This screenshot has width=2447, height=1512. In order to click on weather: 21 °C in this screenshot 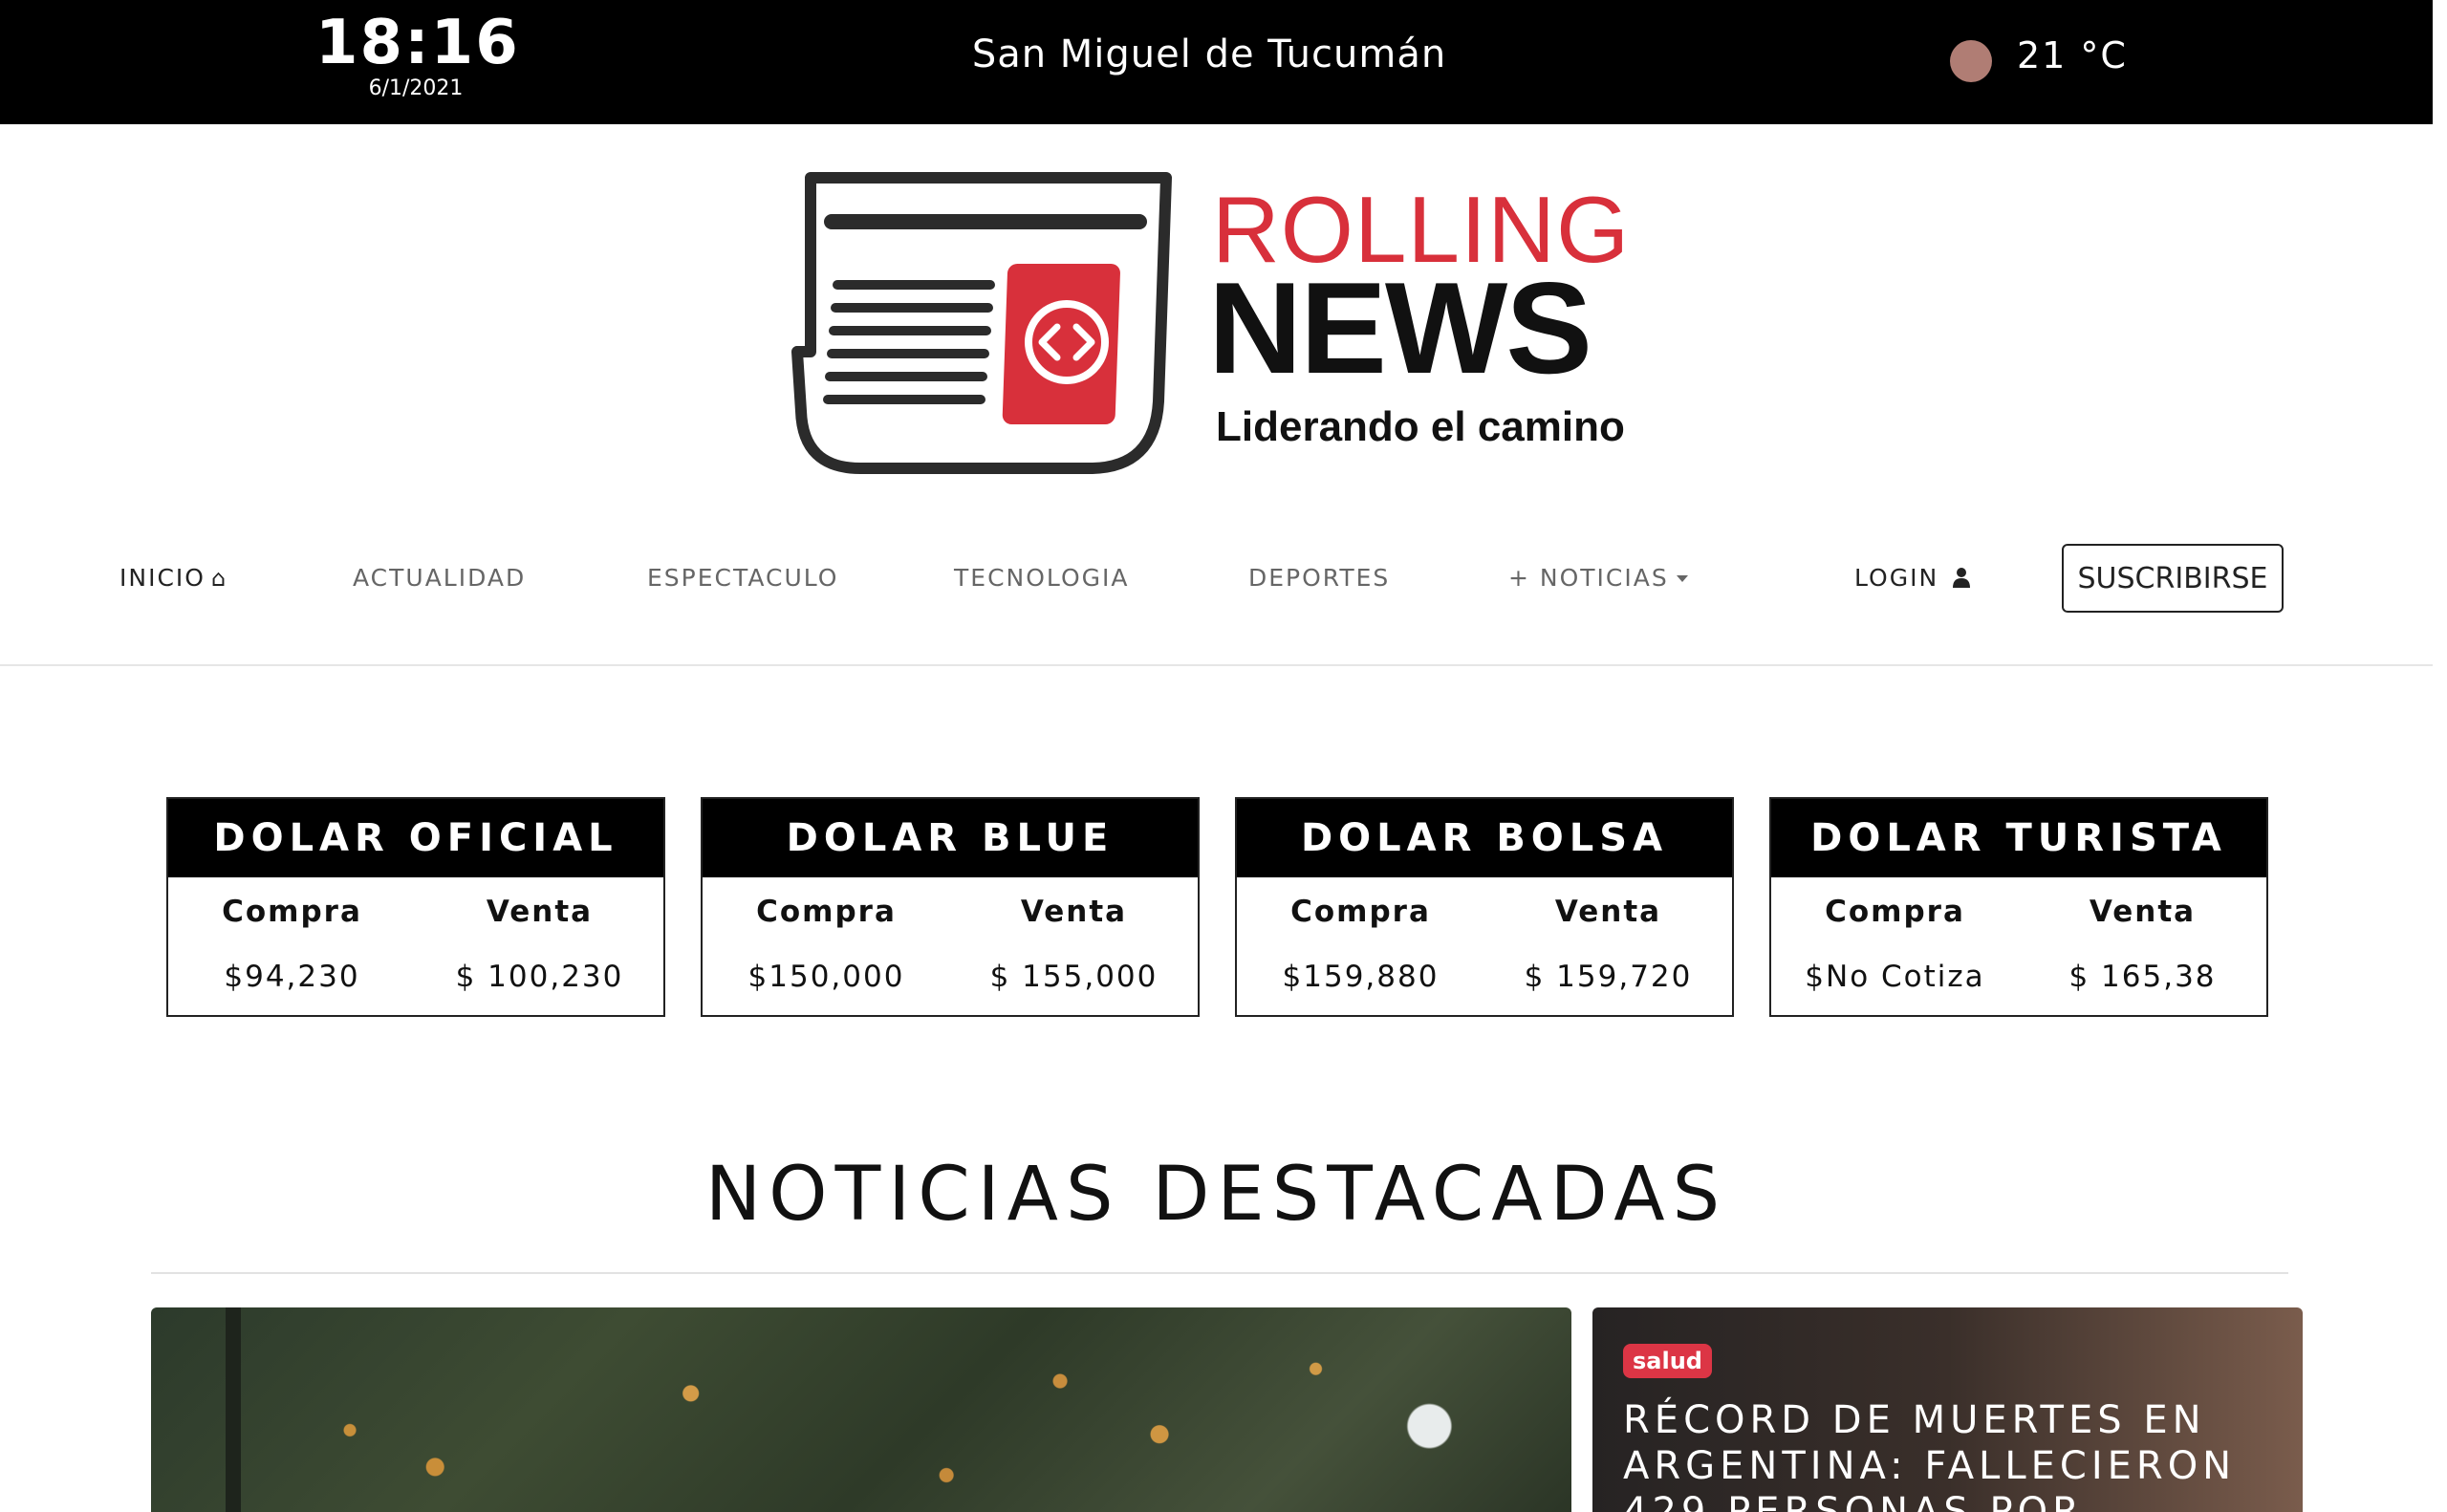, I will do `click(2039, 55)`.